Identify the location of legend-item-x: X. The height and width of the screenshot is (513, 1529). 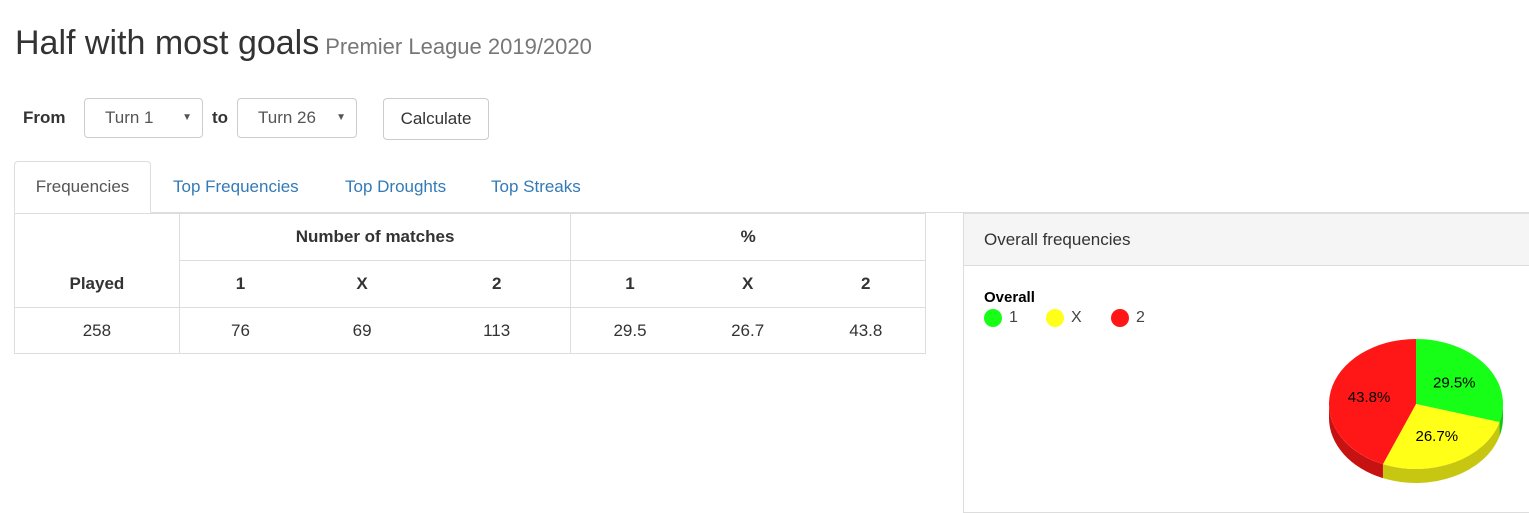
(1064, 318).